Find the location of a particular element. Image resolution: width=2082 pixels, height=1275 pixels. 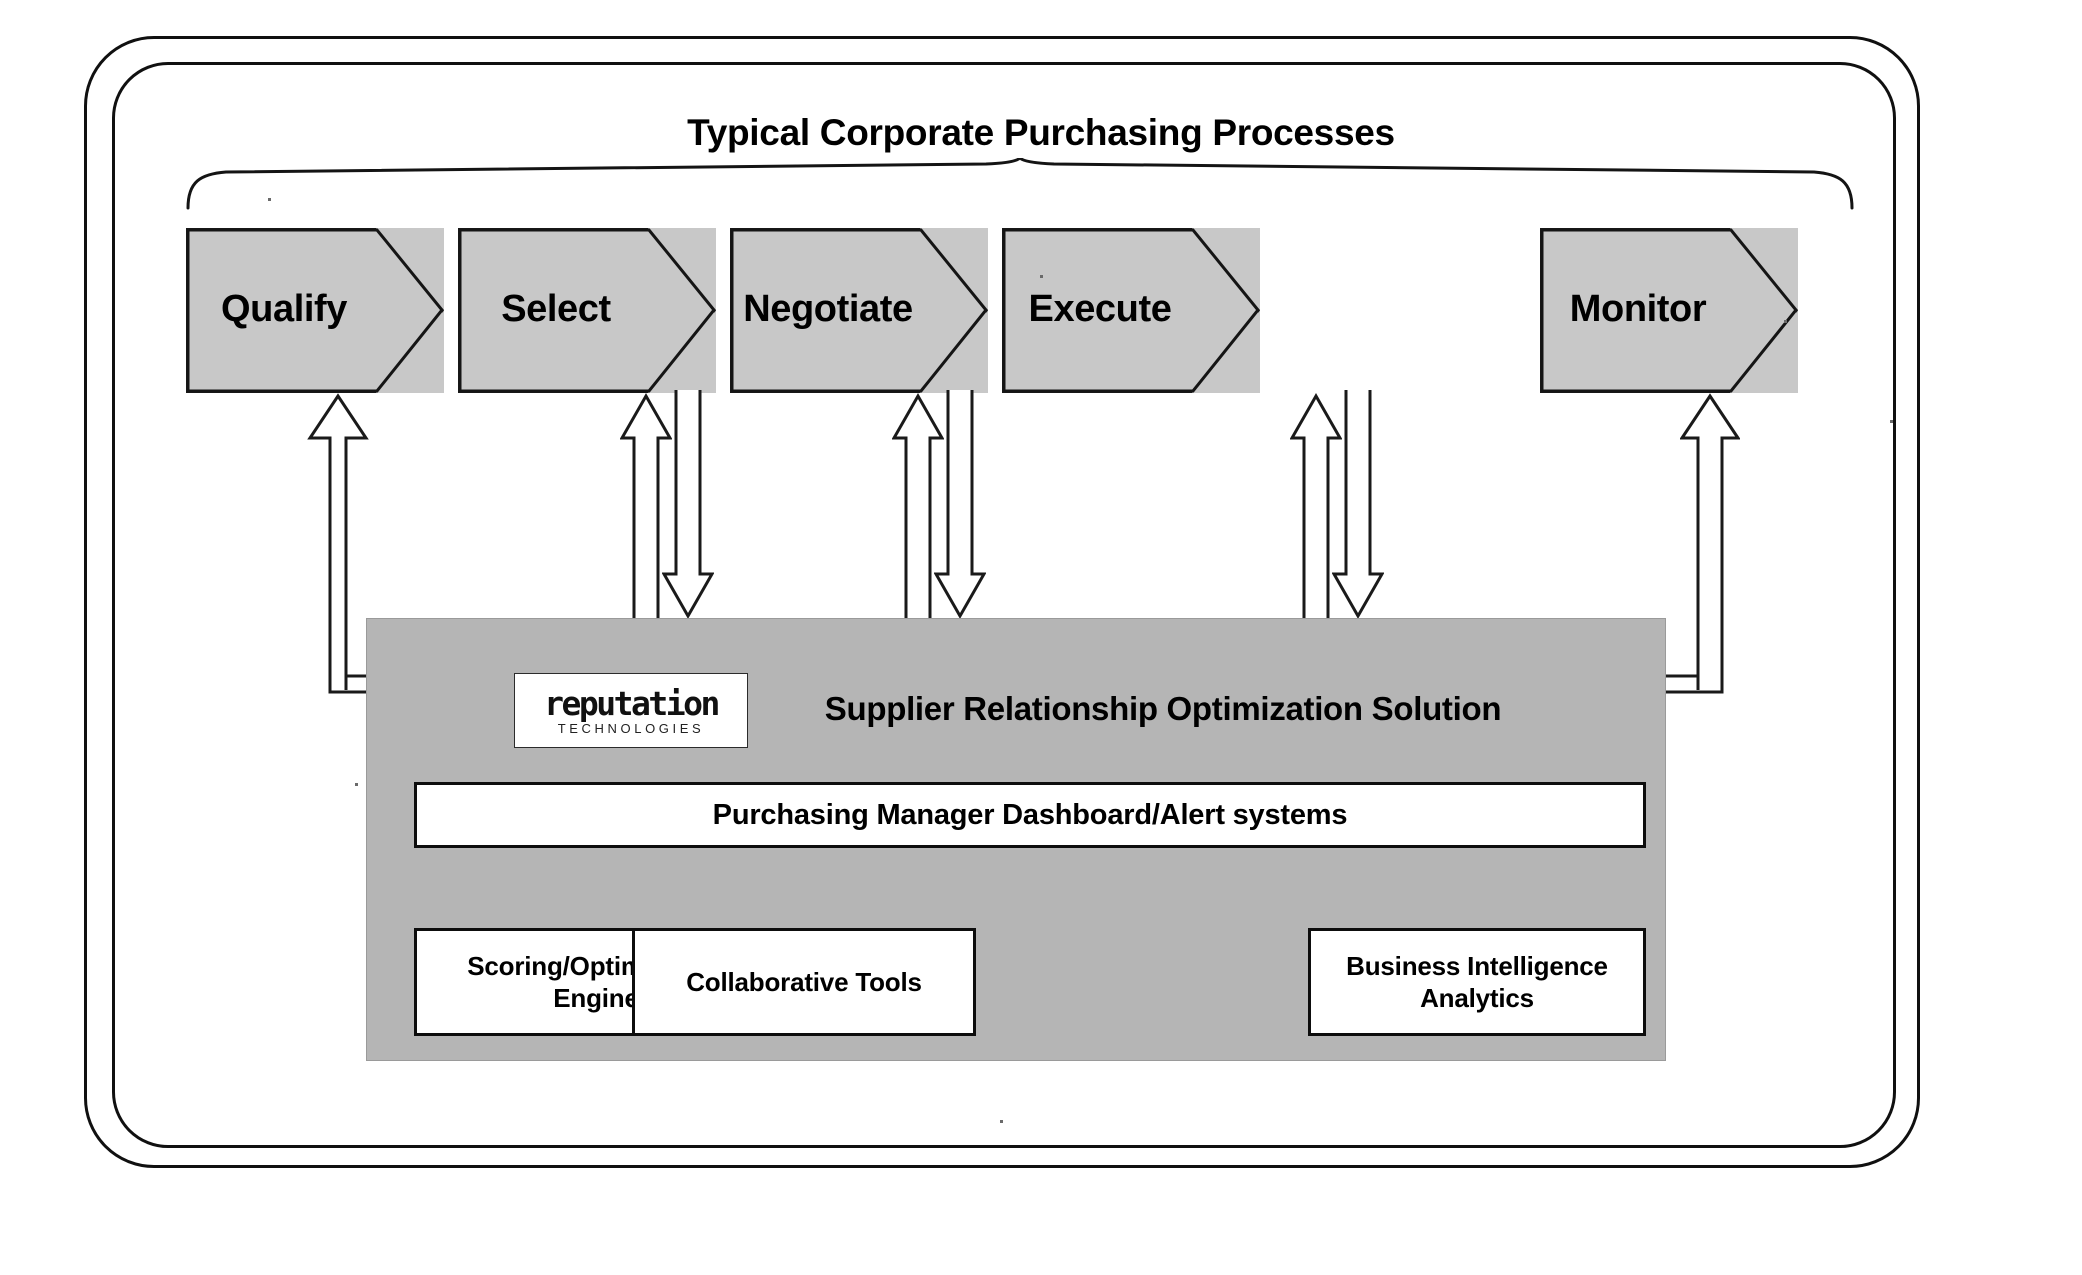

process-step-label: Select is located at coordinates (556, 309).